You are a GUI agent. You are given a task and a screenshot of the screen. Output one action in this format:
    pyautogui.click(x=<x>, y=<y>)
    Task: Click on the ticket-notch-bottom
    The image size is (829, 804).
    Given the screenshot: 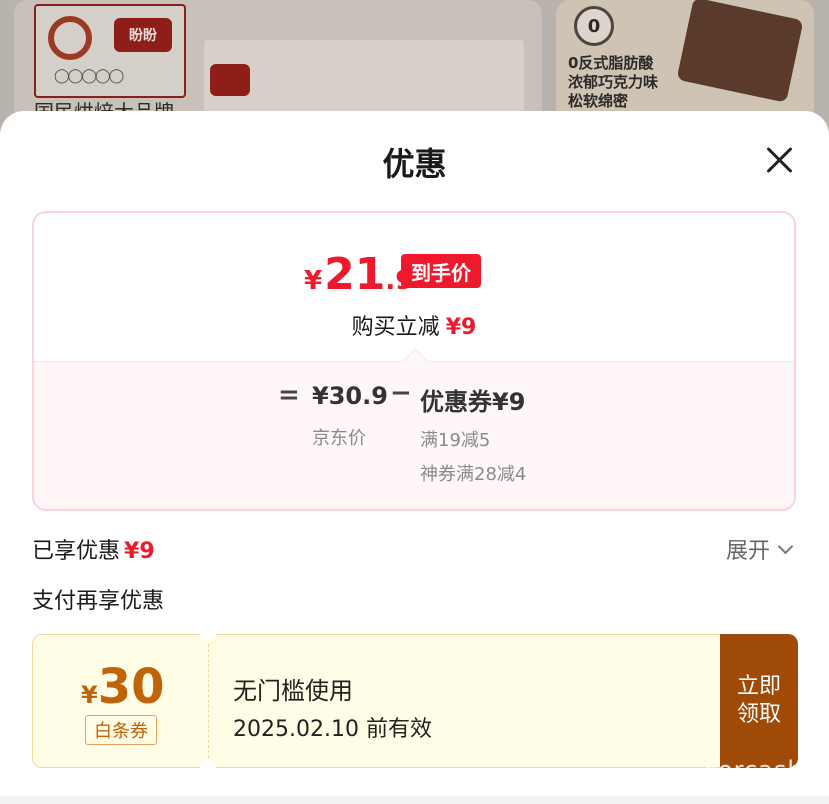 What is the action you would take?
    pyautogui.click(x=208, y=768)
    